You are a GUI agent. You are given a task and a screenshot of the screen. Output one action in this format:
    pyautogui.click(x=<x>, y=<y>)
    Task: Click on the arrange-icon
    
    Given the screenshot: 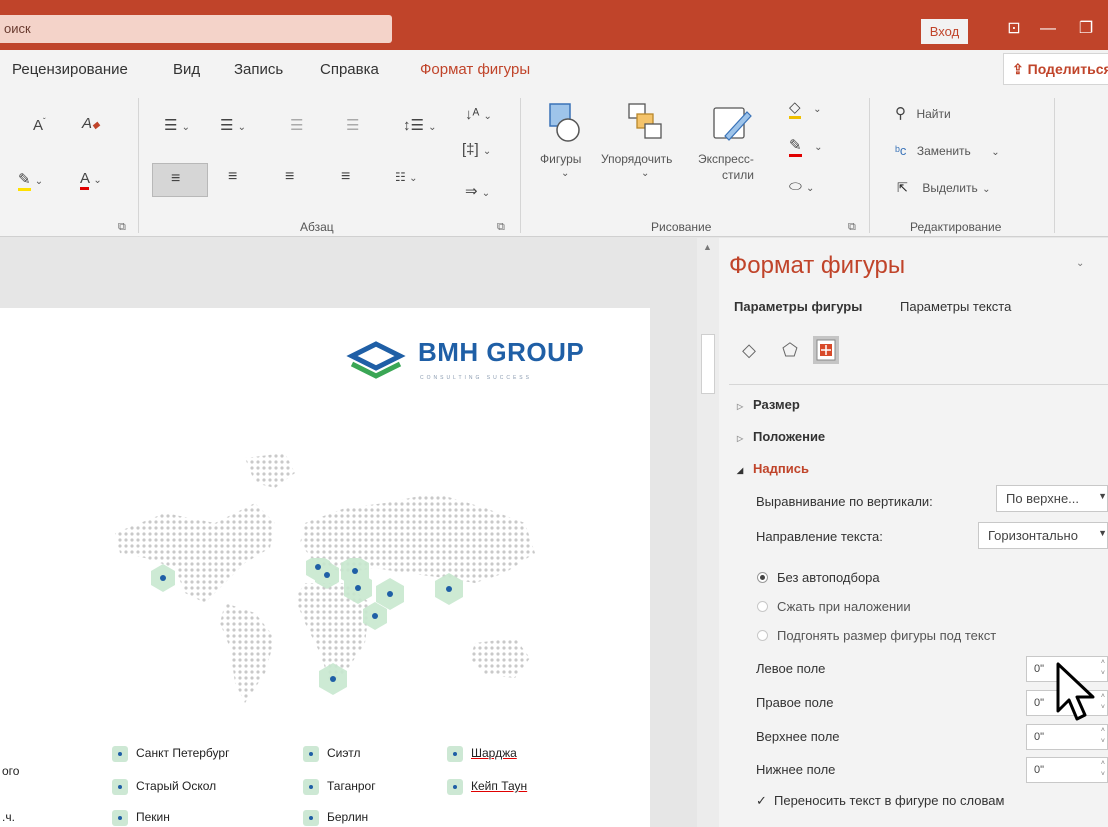 What is the action you would take?
    pyautogui.click(x=645, y=121)
    